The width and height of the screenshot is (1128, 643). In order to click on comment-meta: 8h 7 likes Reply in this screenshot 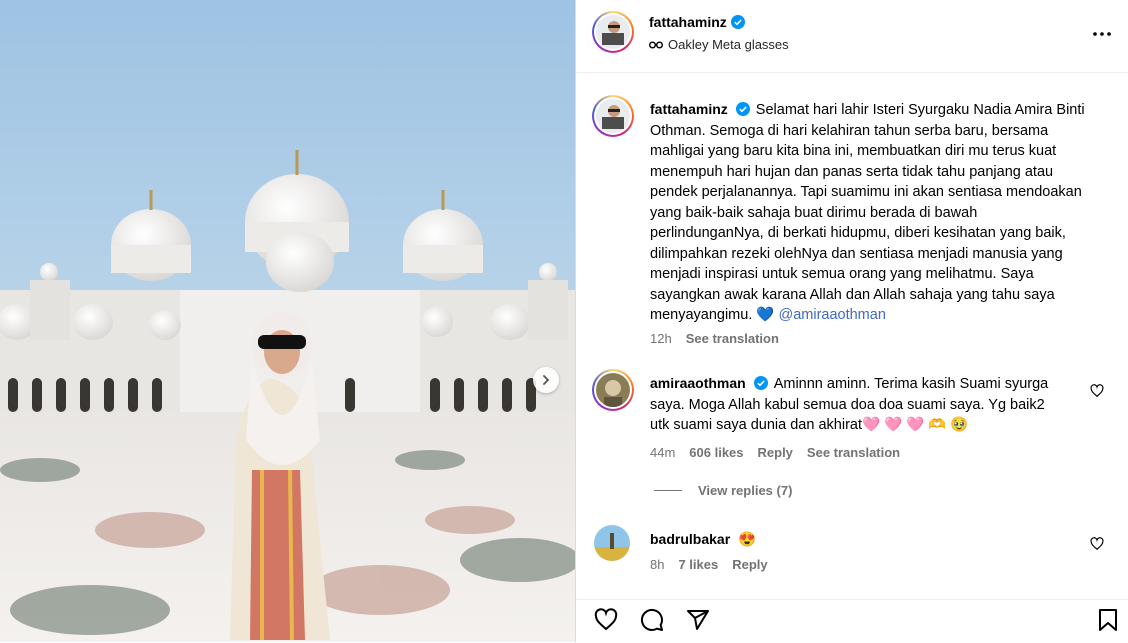, I will do `click(709, 564)`.